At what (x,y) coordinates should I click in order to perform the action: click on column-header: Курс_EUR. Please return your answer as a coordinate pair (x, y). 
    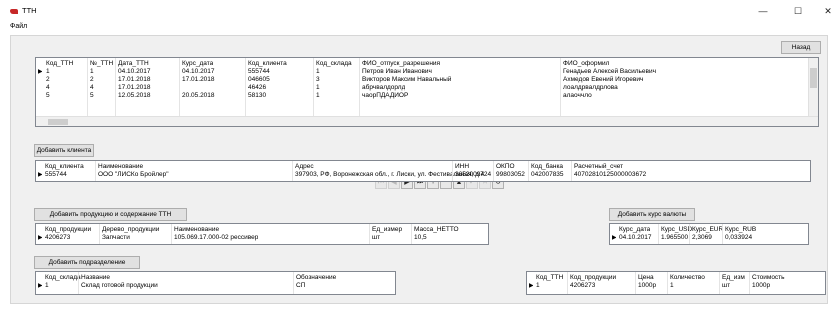
    Looking at the image, I should click on (707, 230).